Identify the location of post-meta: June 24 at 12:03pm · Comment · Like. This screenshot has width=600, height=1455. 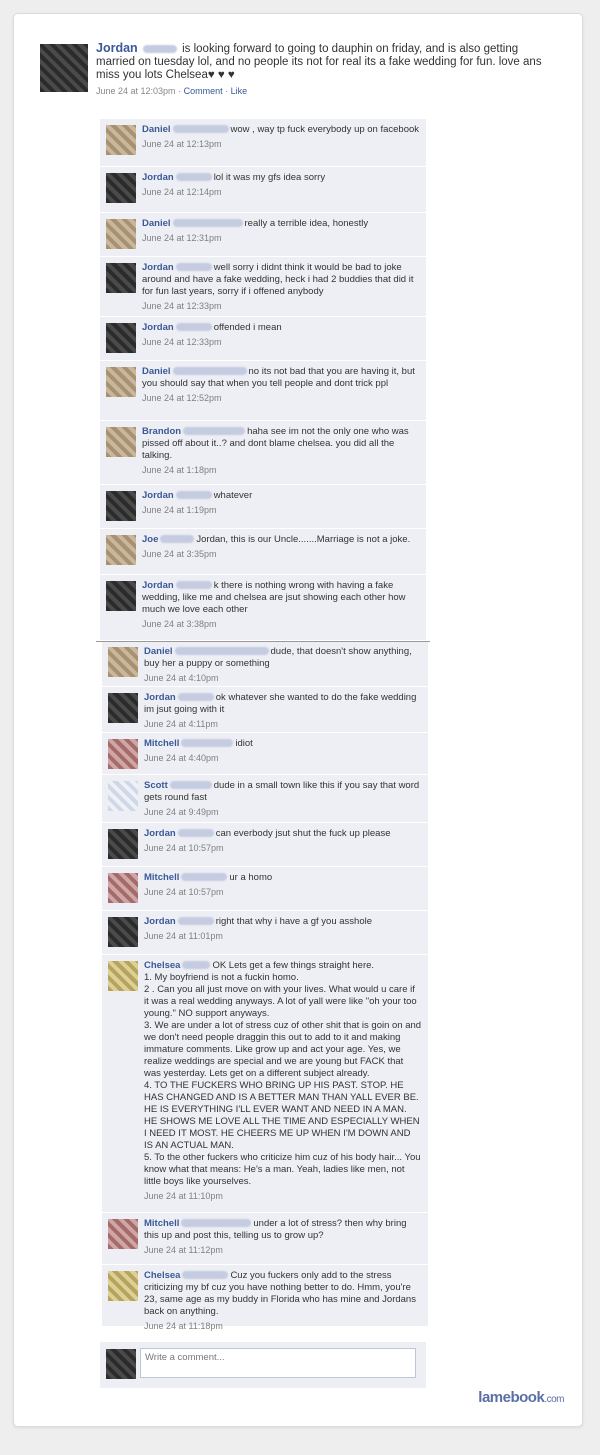
(321, 91).